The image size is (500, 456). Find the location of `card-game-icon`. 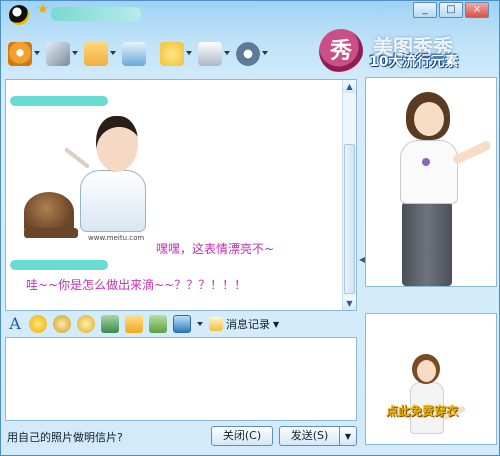

card-game-icon is located at coordinates (210, 54).